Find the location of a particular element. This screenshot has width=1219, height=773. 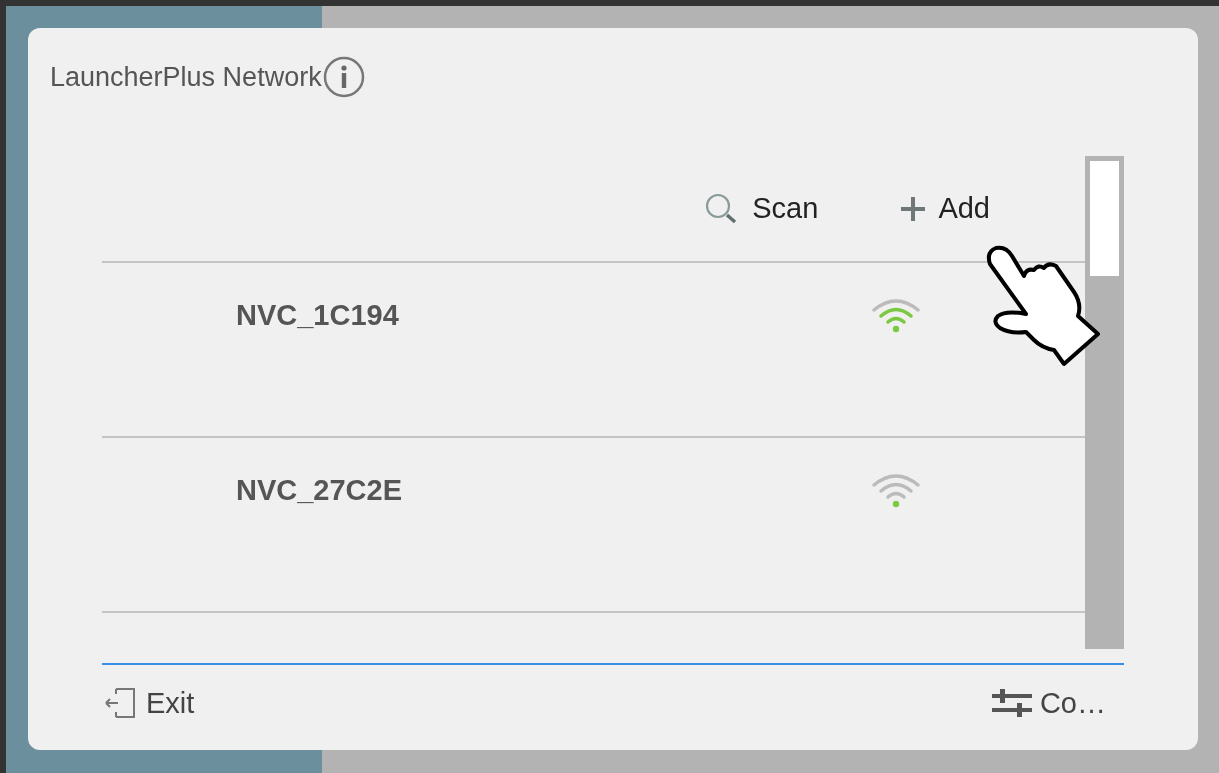

add-button: Add is located at coordinates (944, 208).